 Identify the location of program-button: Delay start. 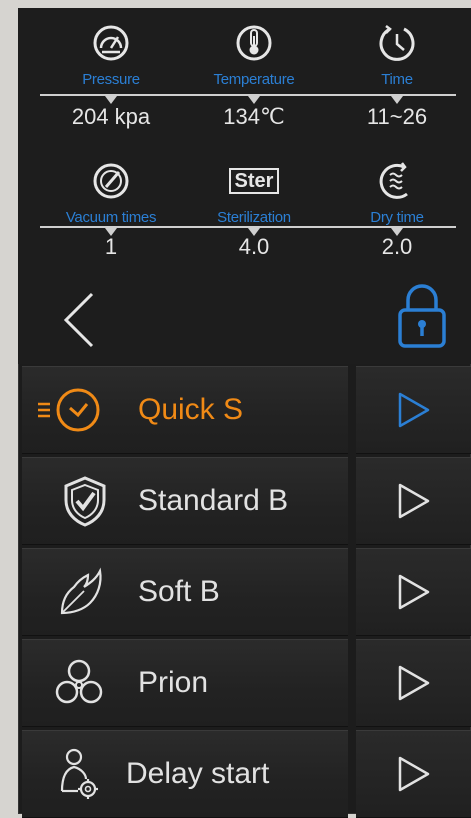
(185, 774).